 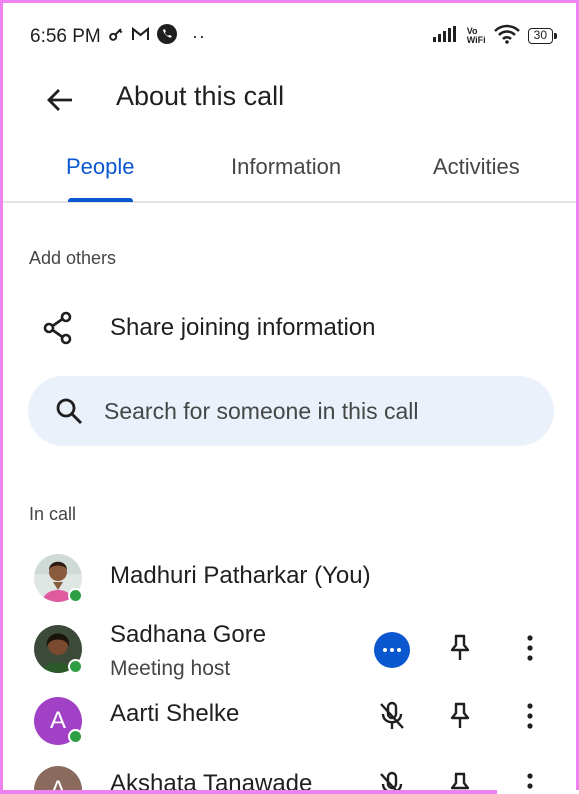 I want to click on page-title: About this call, so click(x=200, y=96).